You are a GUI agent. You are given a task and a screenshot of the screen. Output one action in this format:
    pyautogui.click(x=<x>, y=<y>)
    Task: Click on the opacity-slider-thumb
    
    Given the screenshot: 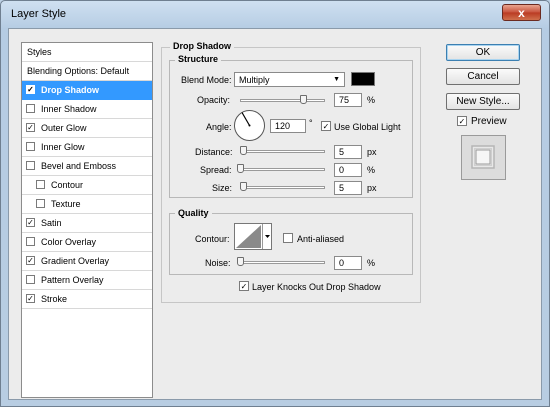 What is the action you would take?
    pyautogui.click(x=303, y=99)
    